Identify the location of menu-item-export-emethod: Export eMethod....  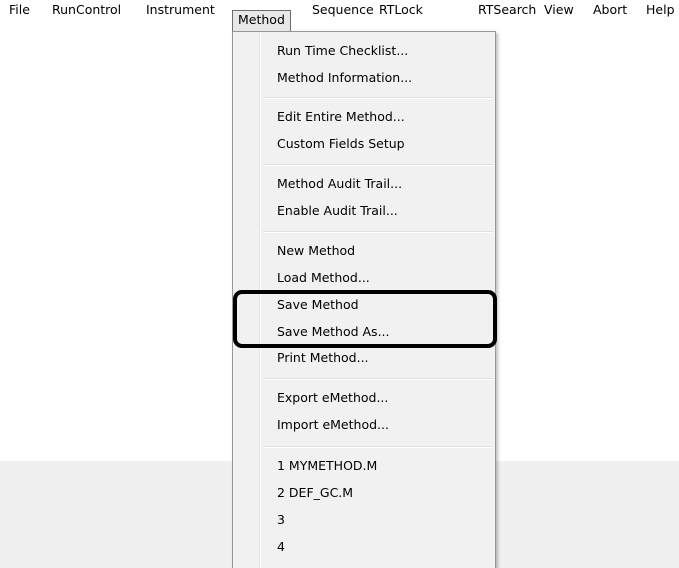
(332, 398).